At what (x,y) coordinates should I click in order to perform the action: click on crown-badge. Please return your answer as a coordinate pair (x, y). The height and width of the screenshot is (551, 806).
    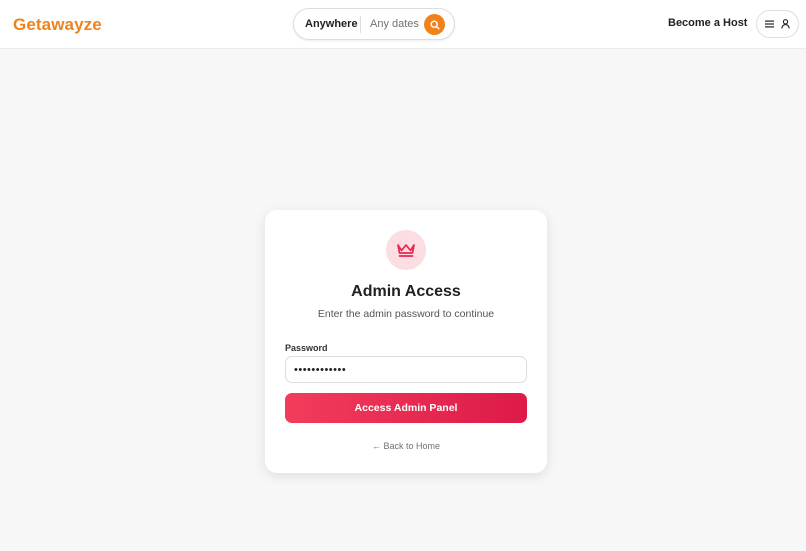
    Looking at the image, I should click on (406, 250).